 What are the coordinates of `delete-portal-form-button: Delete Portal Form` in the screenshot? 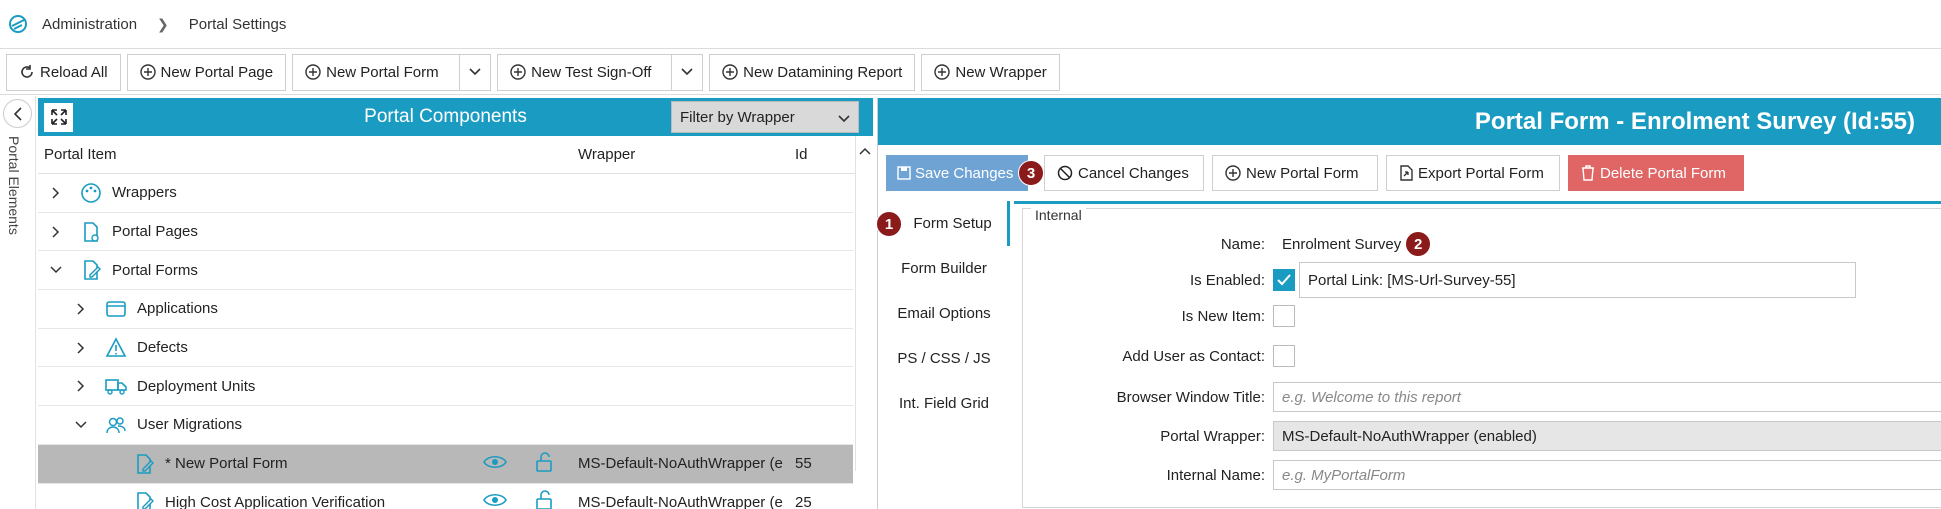 It's located at (1656, 173).